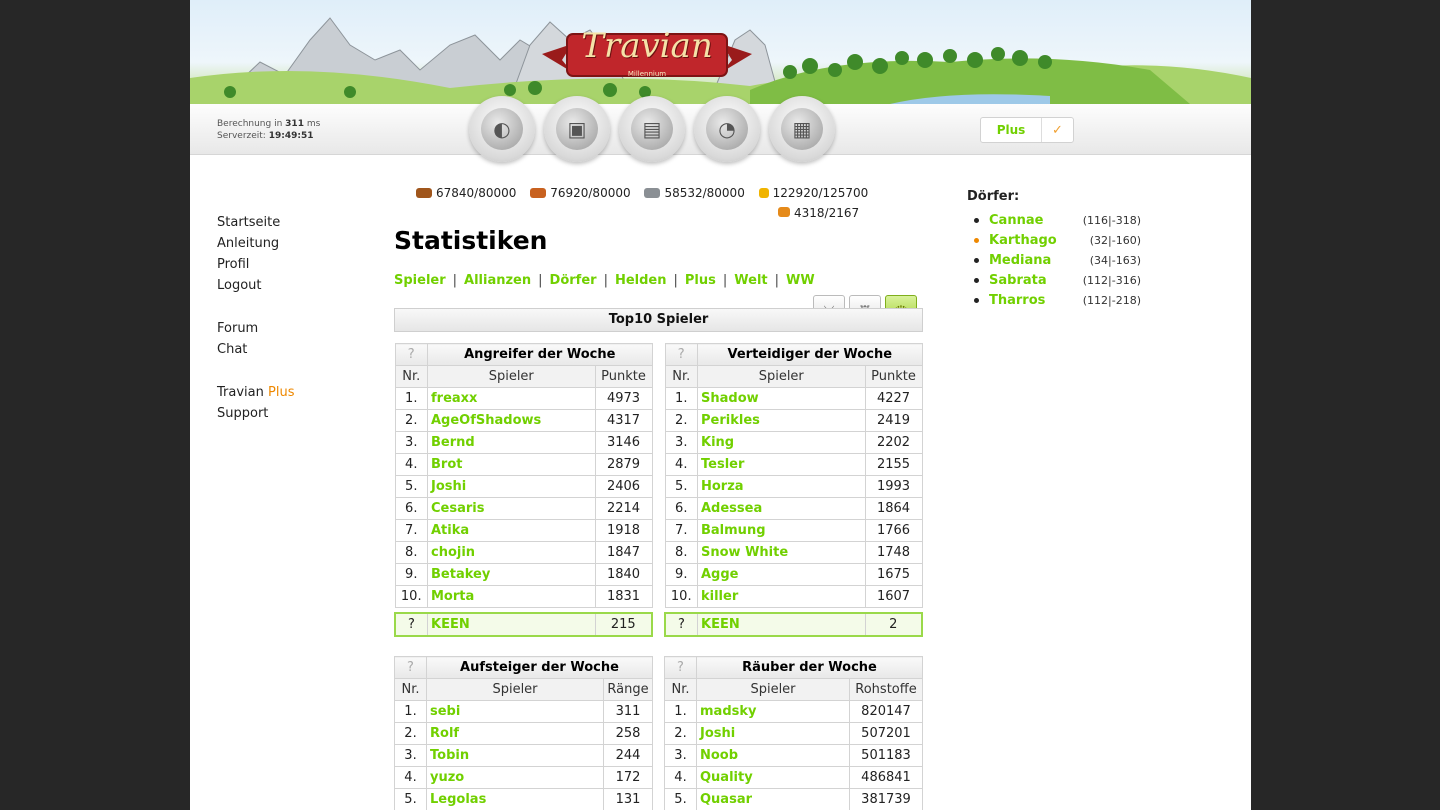 Image resolution: width=1440 pixels, height=810 pixels. Describe the element at coordinates (511, 376) in the screenshot. I see `col-player: Spieler` at that location.